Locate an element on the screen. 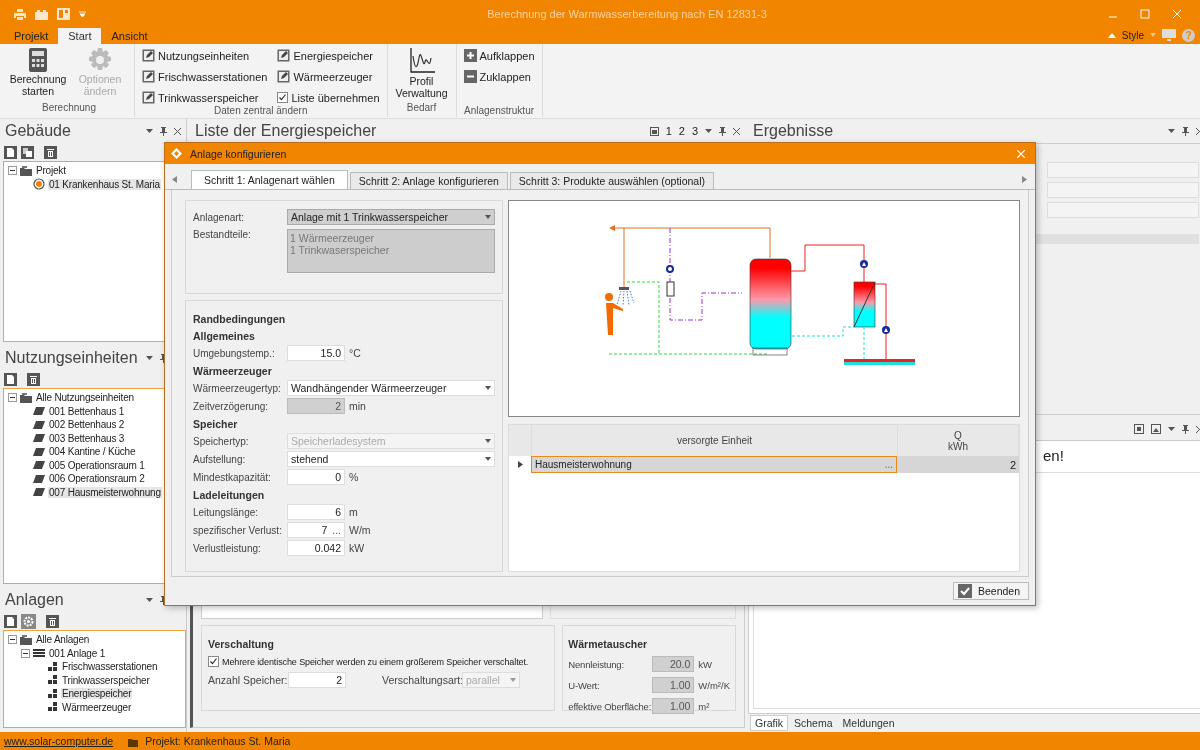 This screenshot has width=1200, height=750. tab: Schema is located at coordinates (813, 723).